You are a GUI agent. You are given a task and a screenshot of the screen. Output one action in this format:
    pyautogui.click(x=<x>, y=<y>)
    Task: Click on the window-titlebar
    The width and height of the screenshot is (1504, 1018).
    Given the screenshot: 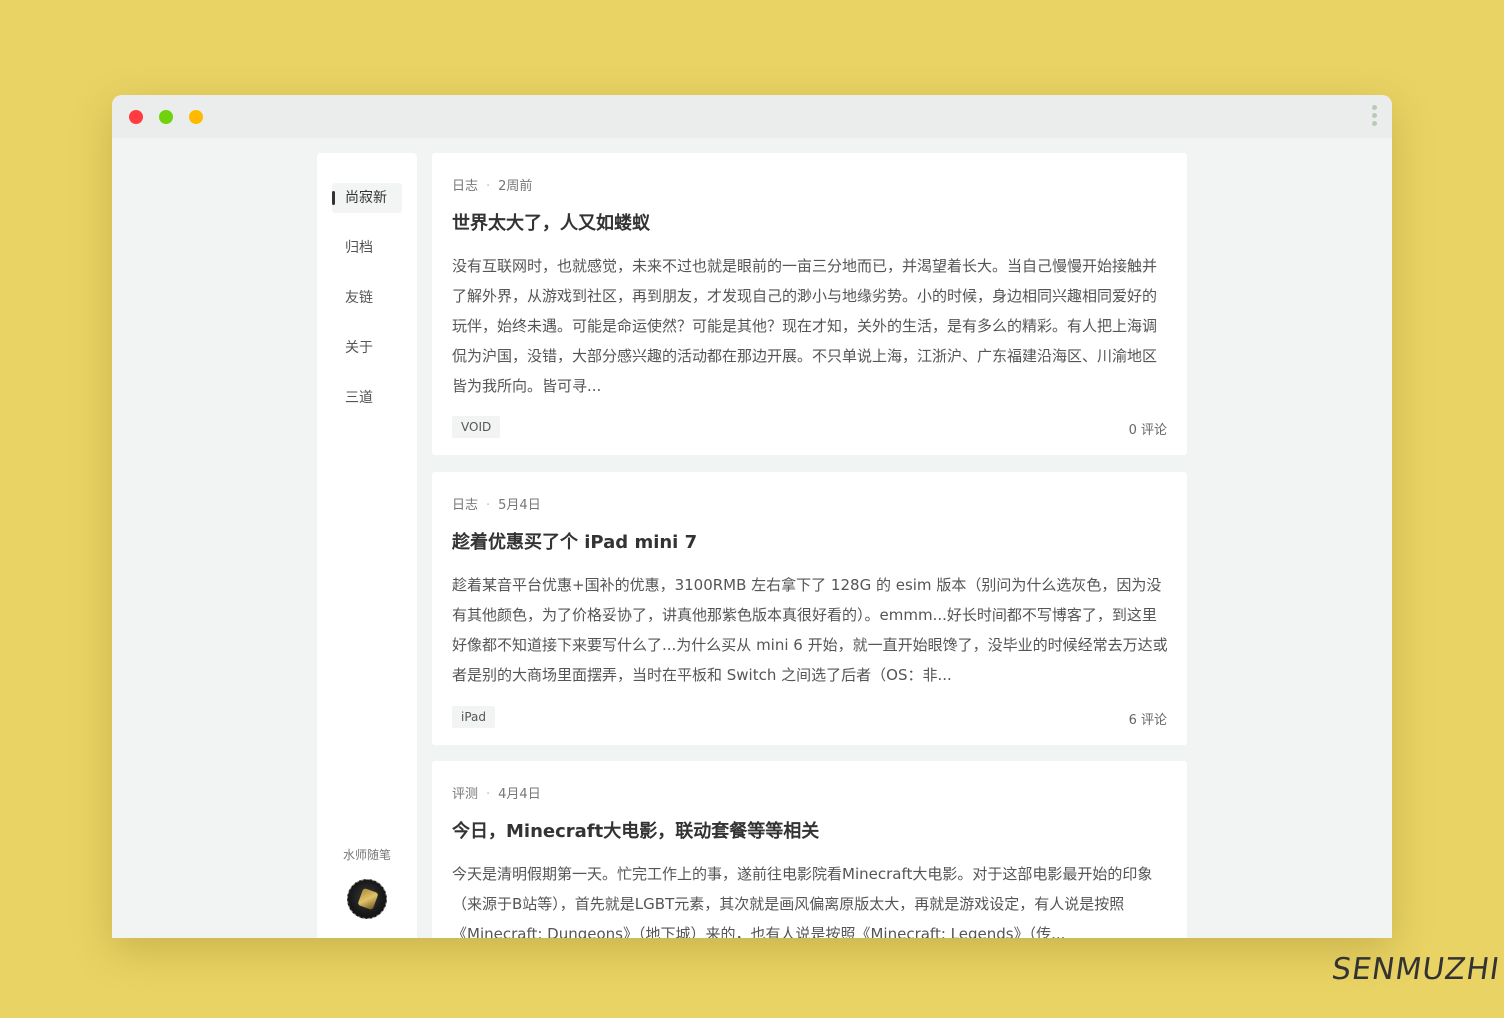 What is the action you would take?
    pyautogui.click(x=752, y=116)
    